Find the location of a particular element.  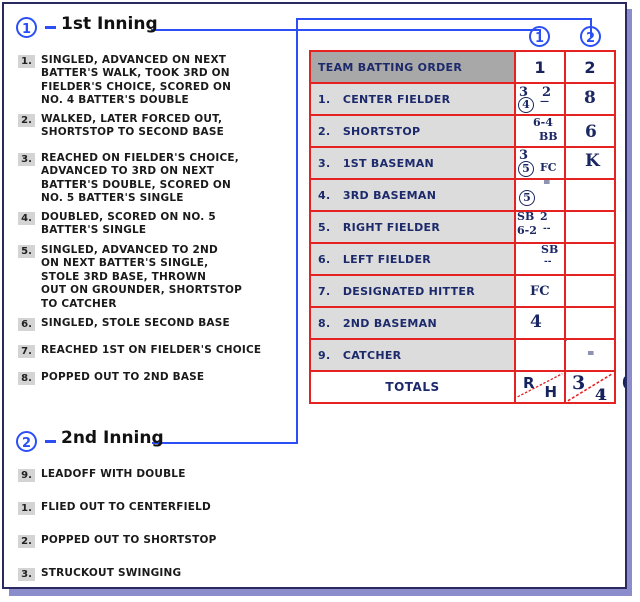

total-runs-value: 3 is located at coordinates (579, 383).